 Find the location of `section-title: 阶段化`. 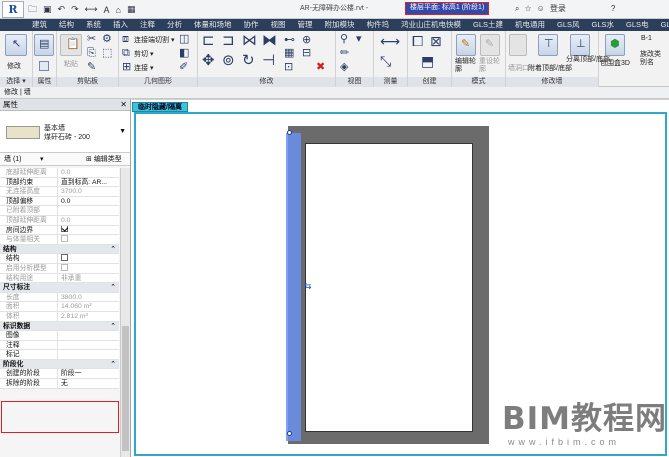

section-title: 阶段化 is located at coordinates (59, 364).